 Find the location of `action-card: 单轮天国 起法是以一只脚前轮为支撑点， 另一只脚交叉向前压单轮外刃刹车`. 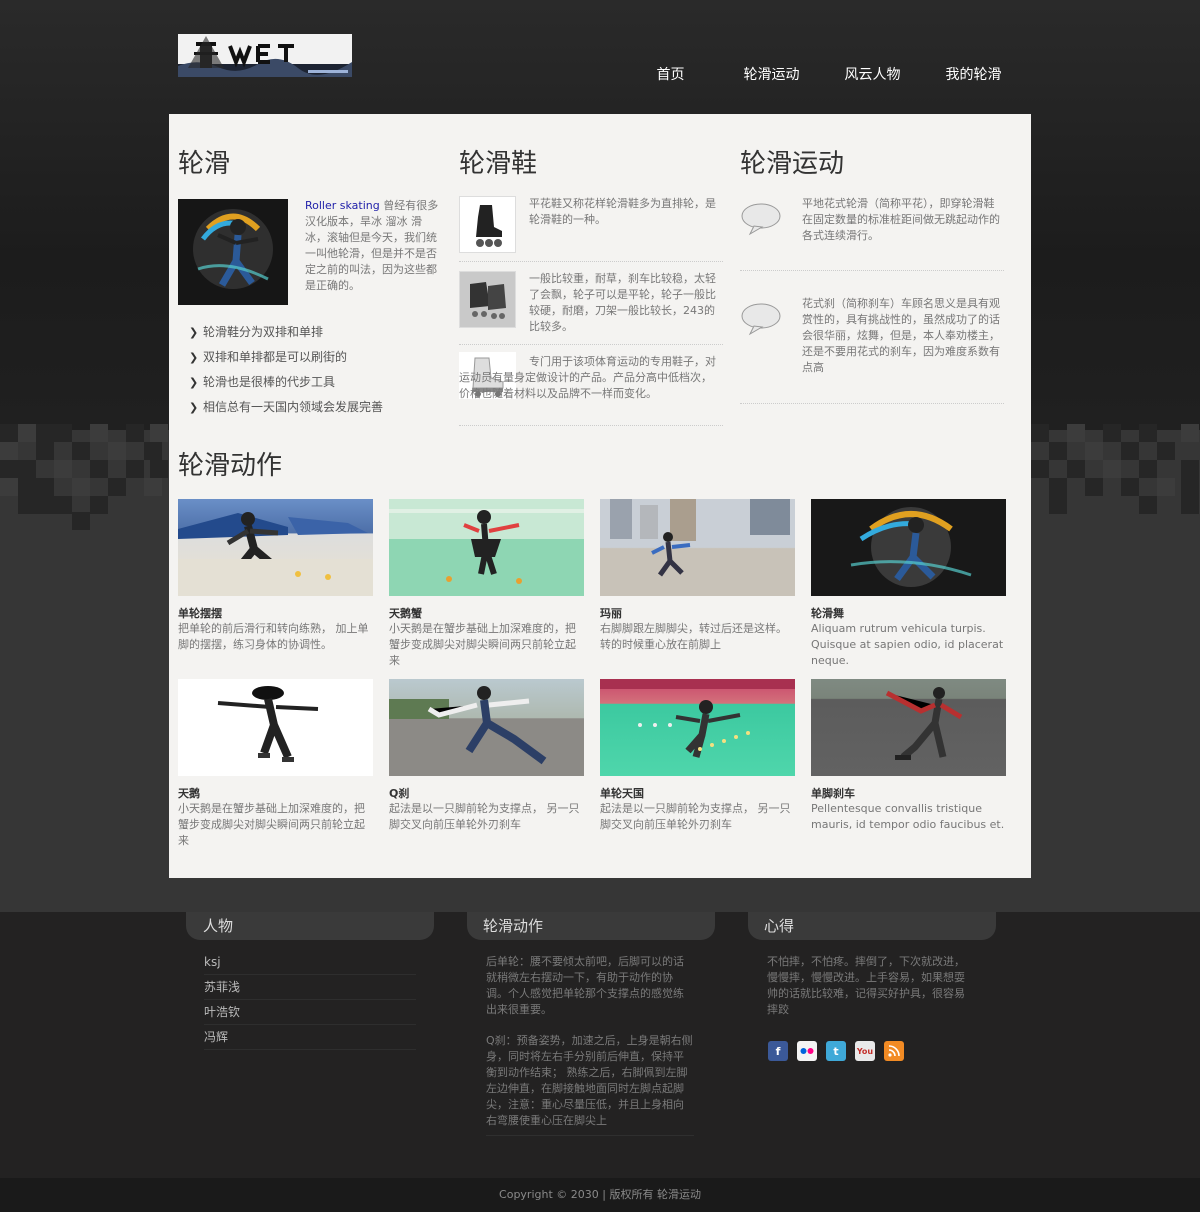

action-card: 单轮天国 起法是以一只脚前轮为支撑点， 另一只脚交叉向前压单轮外刃刹车 is located at coordinates (697, 756).